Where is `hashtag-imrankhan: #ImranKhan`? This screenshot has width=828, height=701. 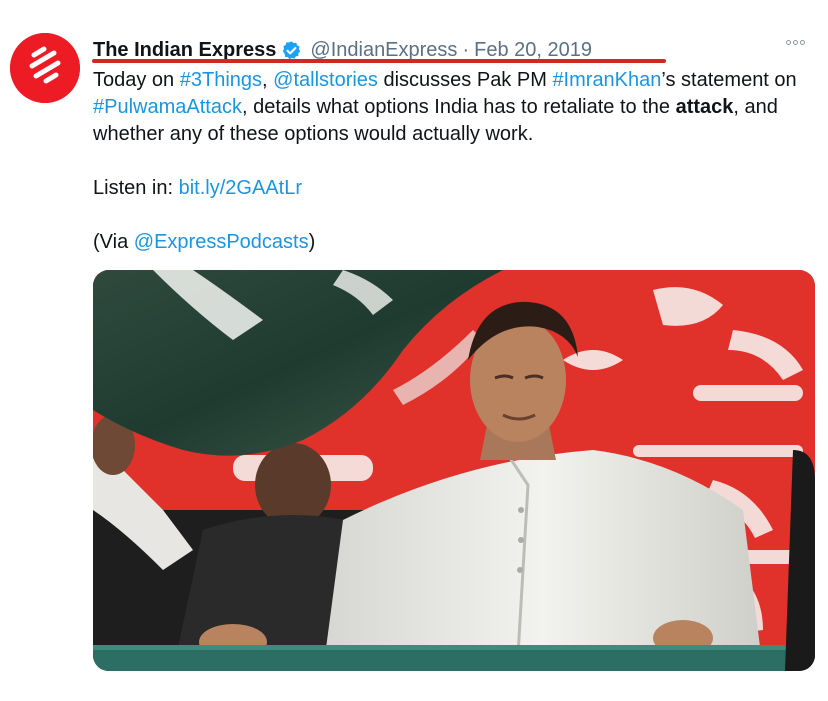 hashtag-imrankhan: #ImranKhan is located at coordinates (606, 80).